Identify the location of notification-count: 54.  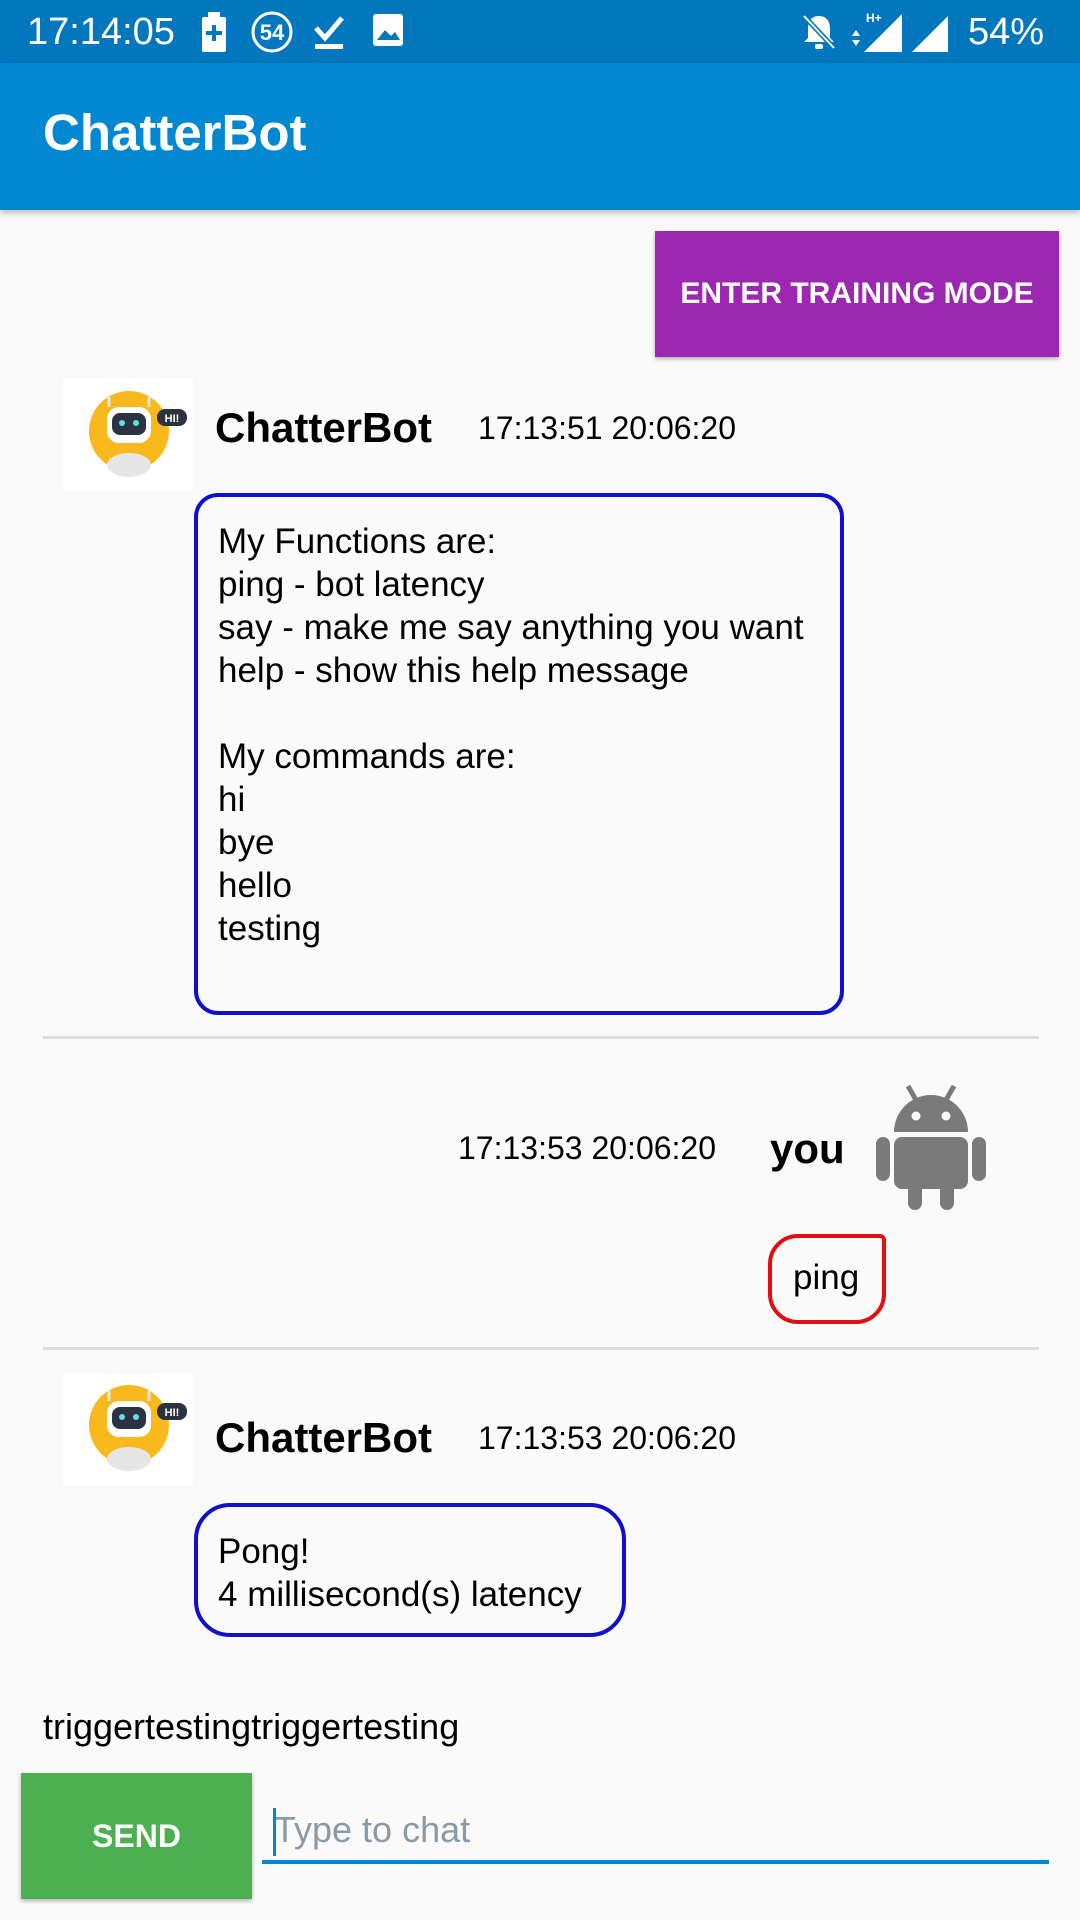
(272, 32).